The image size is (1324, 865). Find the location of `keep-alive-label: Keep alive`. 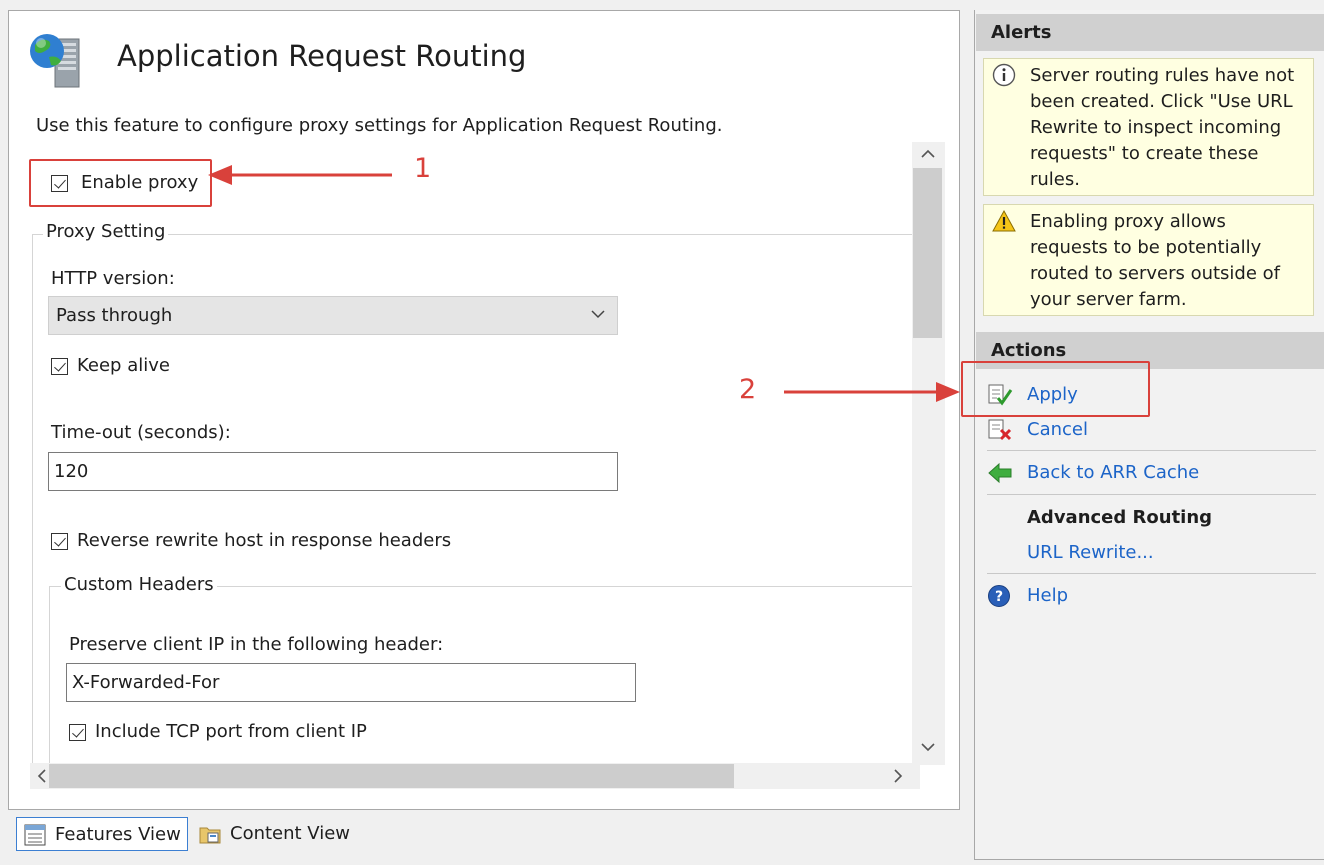

keep-alive-label: Keep alive is located at coordinates (123, 365).